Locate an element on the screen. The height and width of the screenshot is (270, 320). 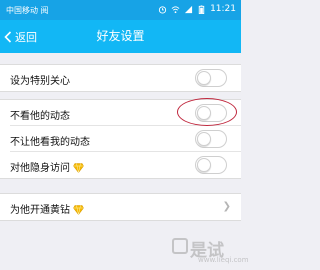
signal-icon is located at coordinates (188, 9).